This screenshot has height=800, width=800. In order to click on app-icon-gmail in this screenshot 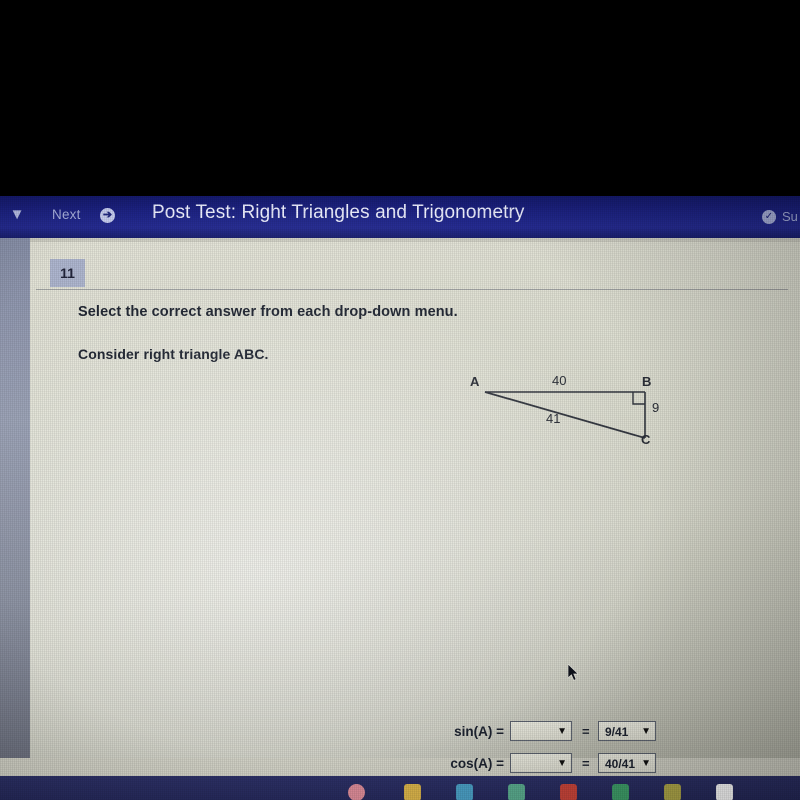, I will do `click(724, 792)`.